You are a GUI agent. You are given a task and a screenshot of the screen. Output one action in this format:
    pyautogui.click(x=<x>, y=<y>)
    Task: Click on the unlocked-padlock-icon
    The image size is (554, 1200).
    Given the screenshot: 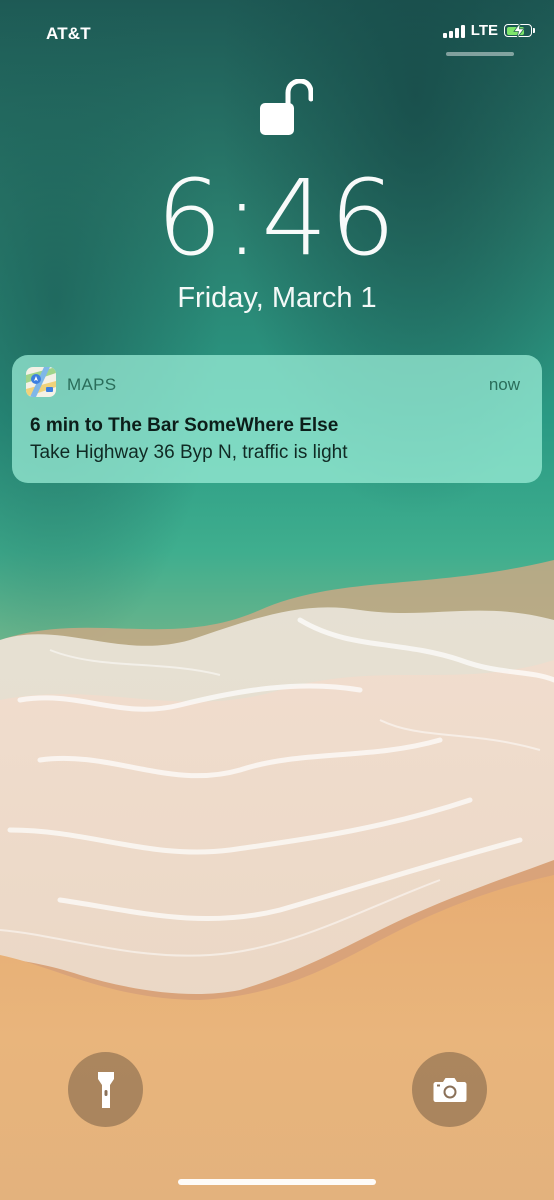 What is the action you would take?
    pyautogui.click(x=286, y=107)
    